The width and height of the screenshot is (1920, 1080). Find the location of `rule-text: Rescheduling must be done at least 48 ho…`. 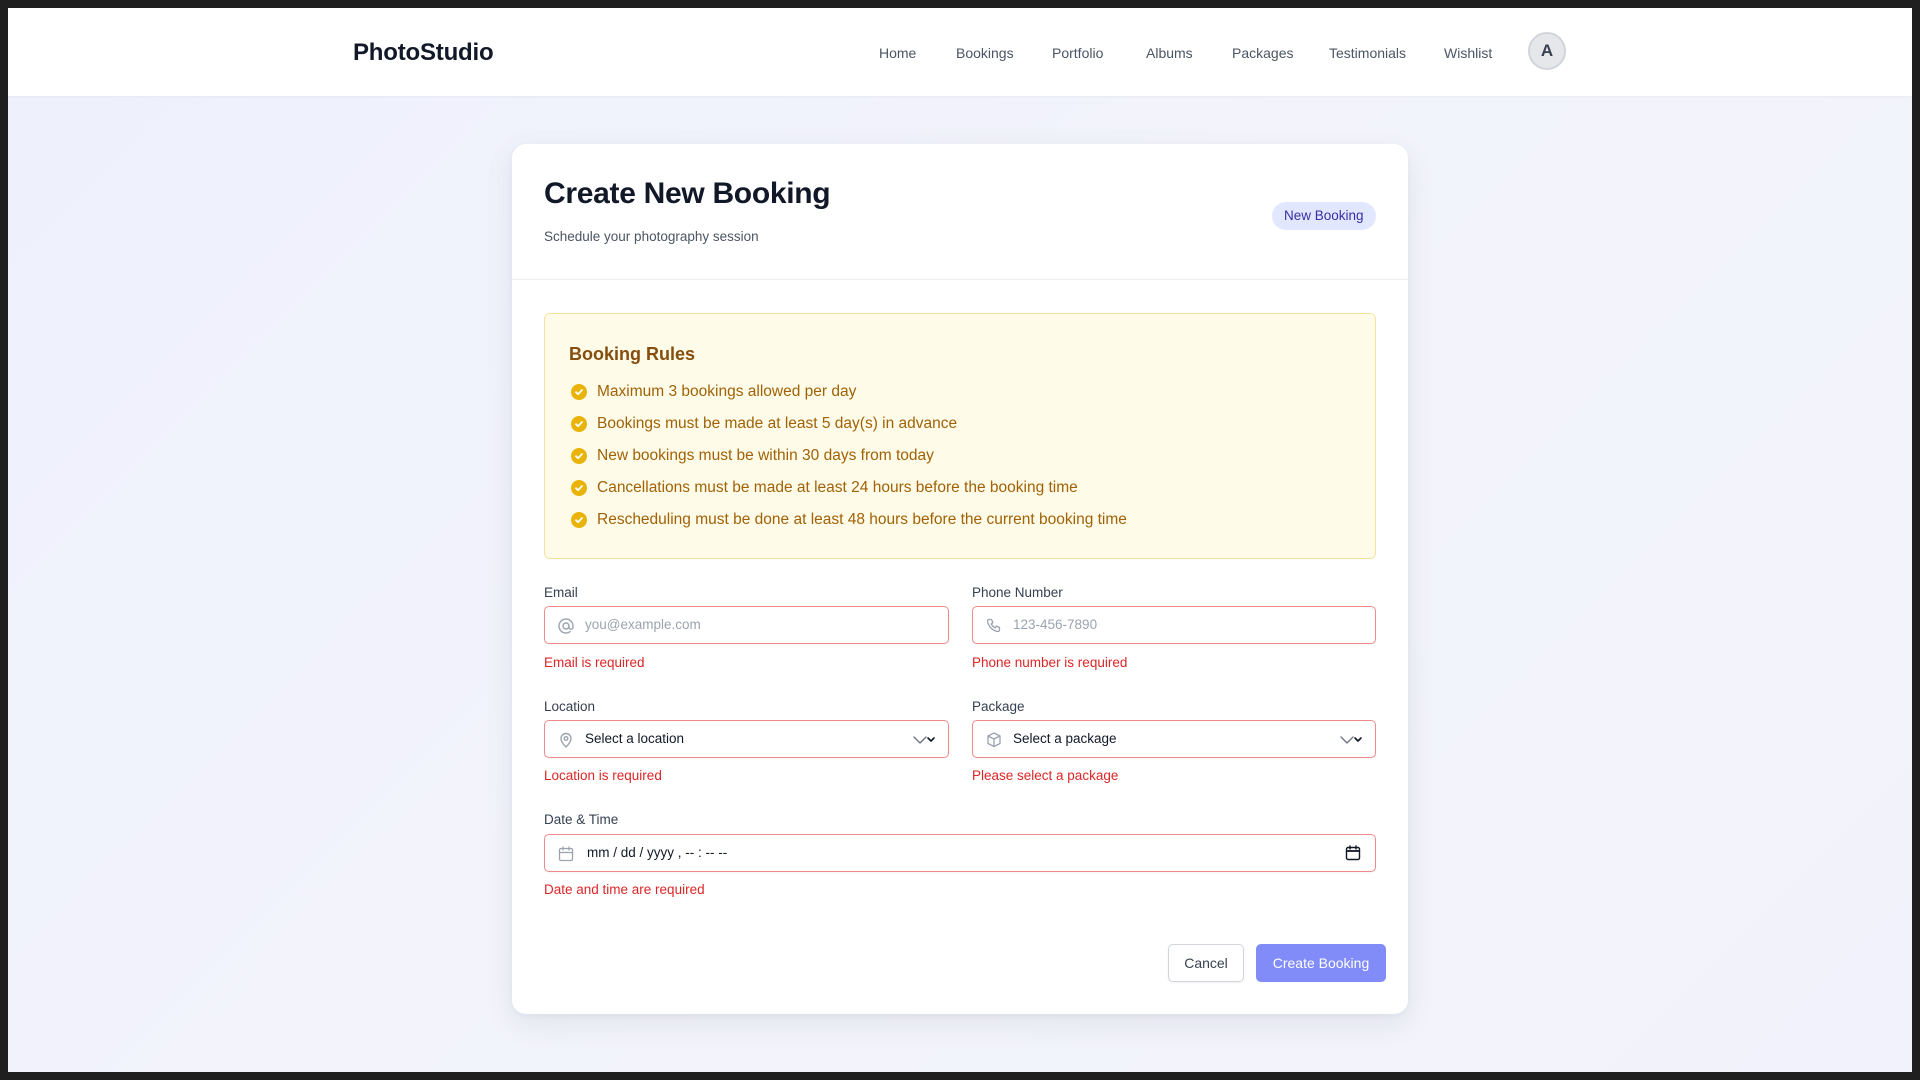

rule-text: Rescheduling must be done at least 48 ho… is located at coordinates (862, 519).